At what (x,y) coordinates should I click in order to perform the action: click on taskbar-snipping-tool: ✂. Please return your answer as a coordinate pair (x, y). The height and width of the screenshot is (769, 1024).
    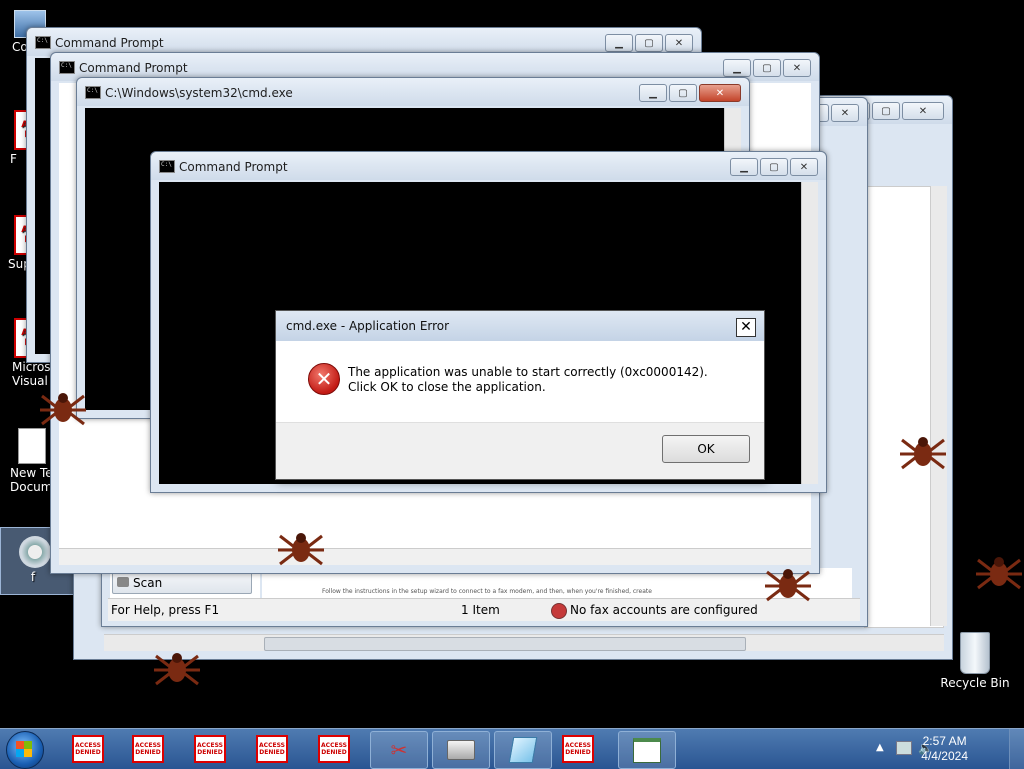
    Looking at the image, I should click on (399, 750).